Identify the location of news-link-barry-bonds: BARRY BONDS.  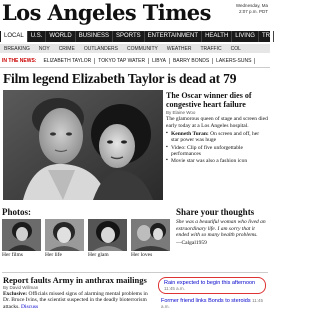
(192, 61).